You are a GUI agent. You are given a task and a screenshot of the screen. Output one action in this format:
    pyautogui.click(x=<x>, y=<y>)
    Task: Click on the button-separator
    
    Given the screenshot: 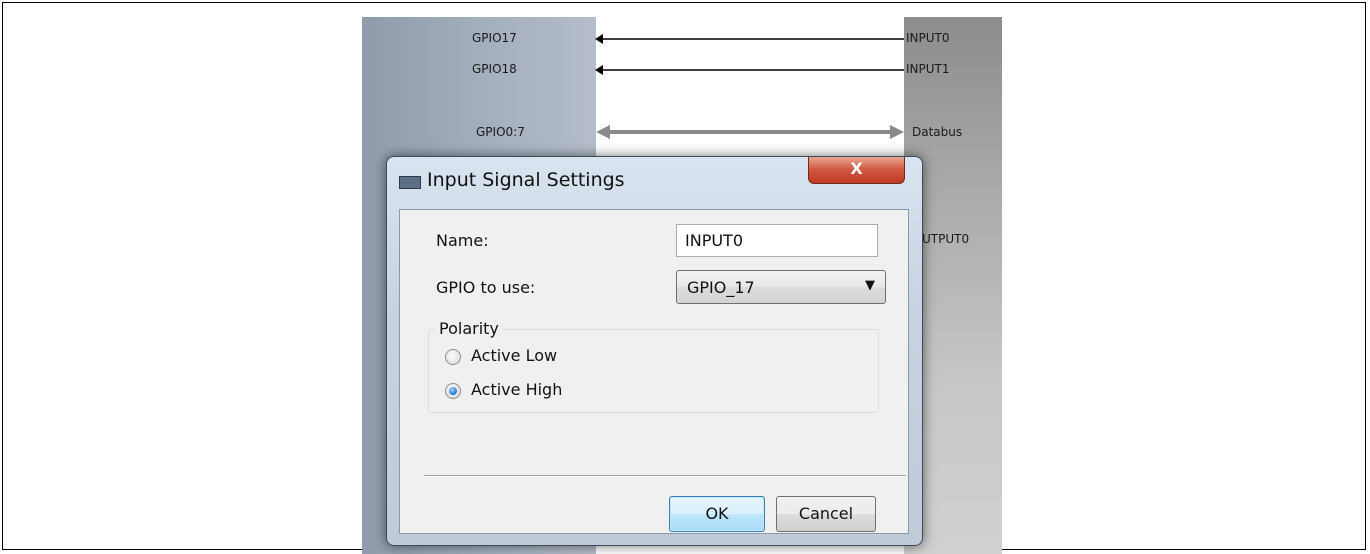 What is the action you would take?
    pyautogui.click(x=665, y=476)
    